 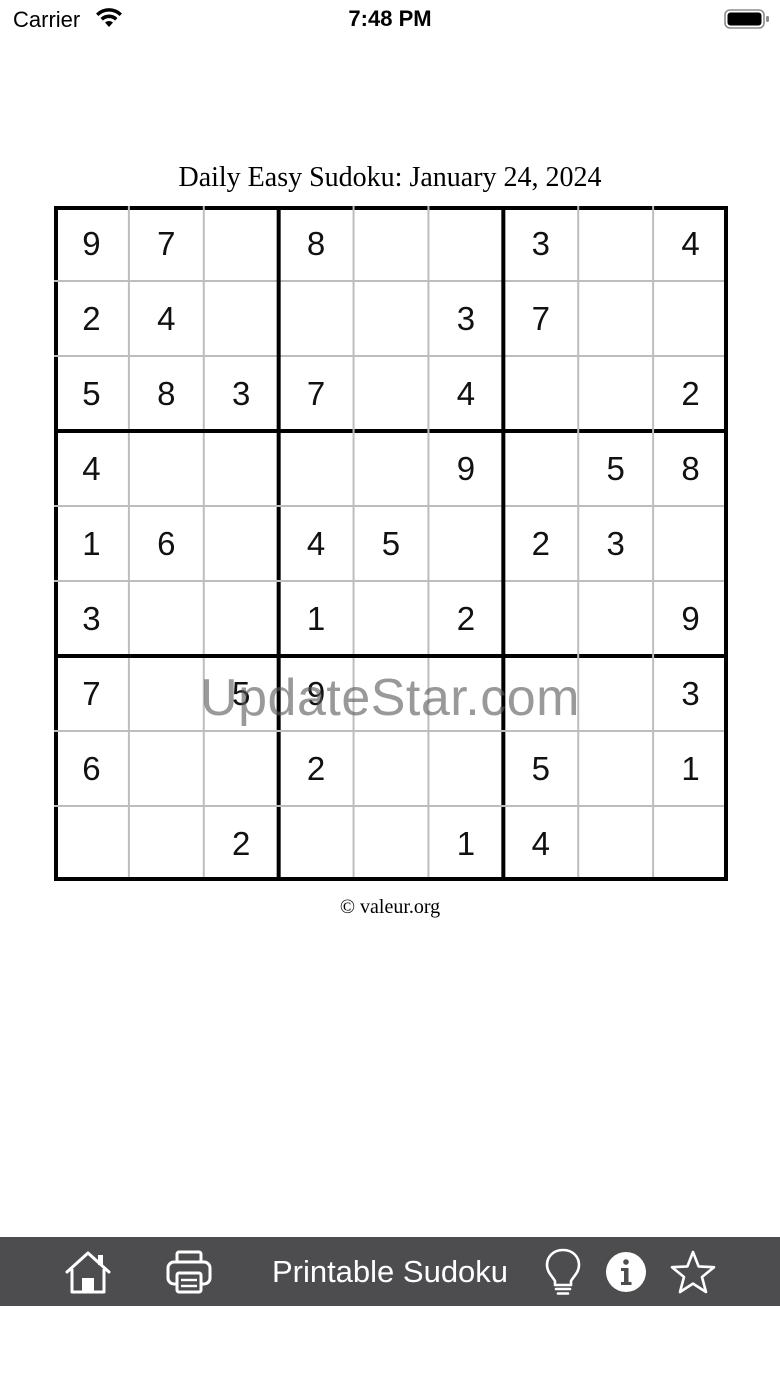 I want to click on home-icon, so click(x=88, y=1272).